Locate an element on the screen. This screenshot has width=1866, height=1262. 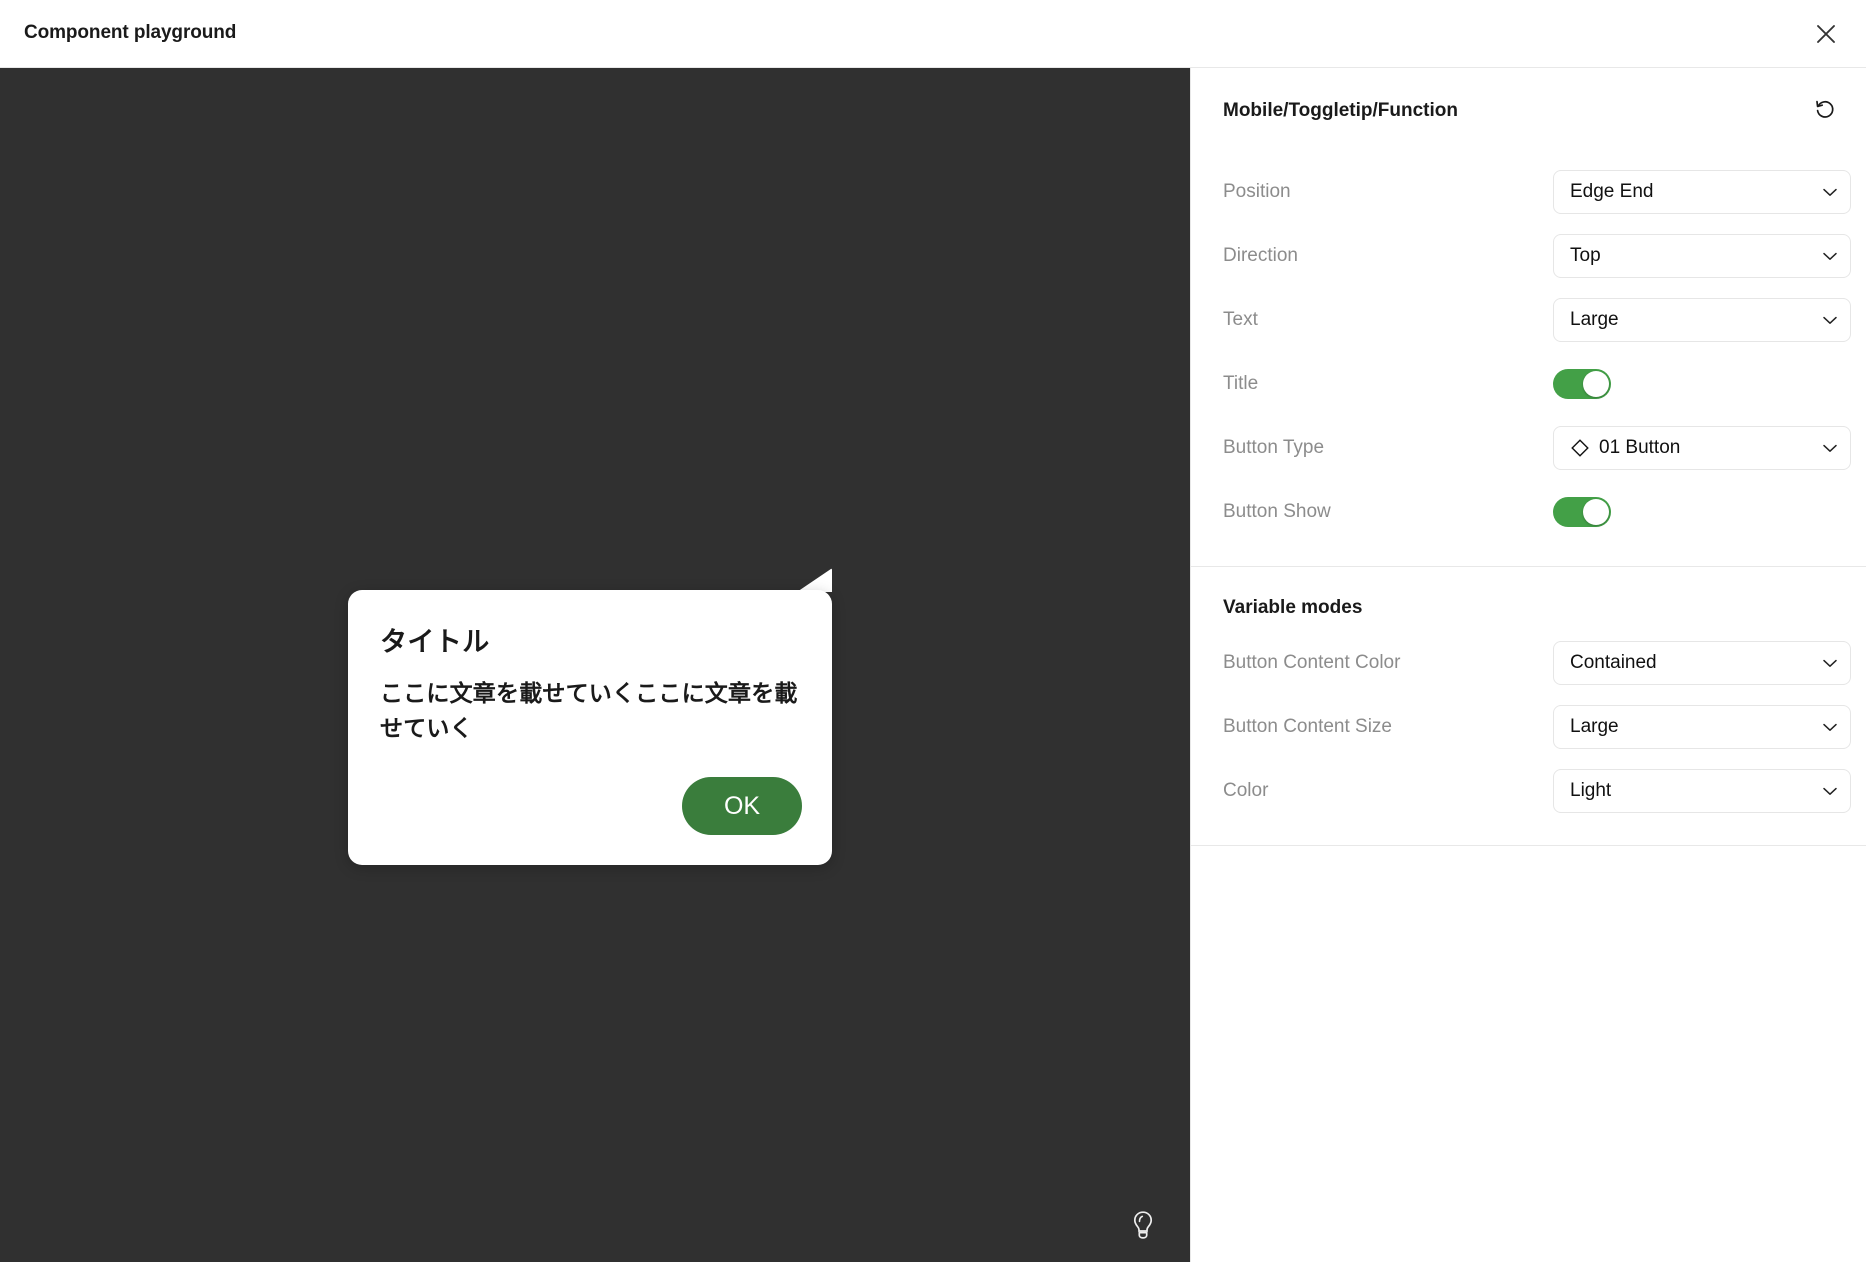
property-row-button-show: Button Show is located at coordinates (1528, 512).